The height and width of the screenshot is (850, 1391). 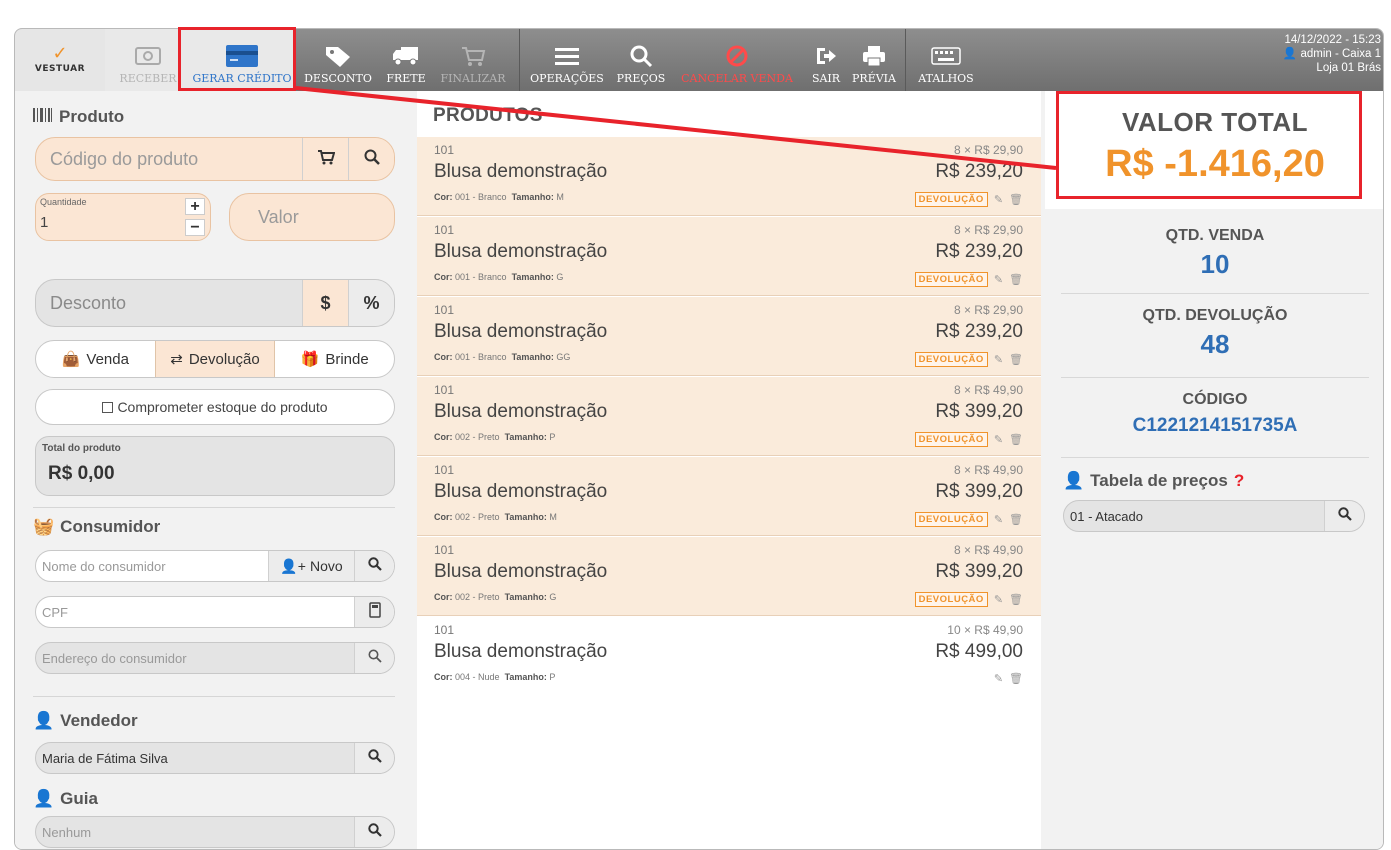 I want to click on finalizar-button: FINALIZAR, so click(x=473, y=60).